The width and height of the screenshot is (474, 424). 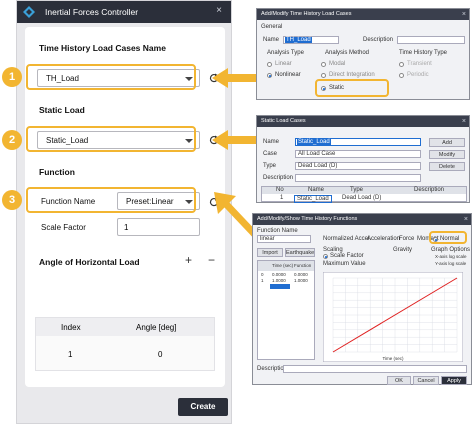 What do you see at coordinates (337, 64) in the screenshot?
I see `modal-label: Modal` at bounding box center [337, 64].